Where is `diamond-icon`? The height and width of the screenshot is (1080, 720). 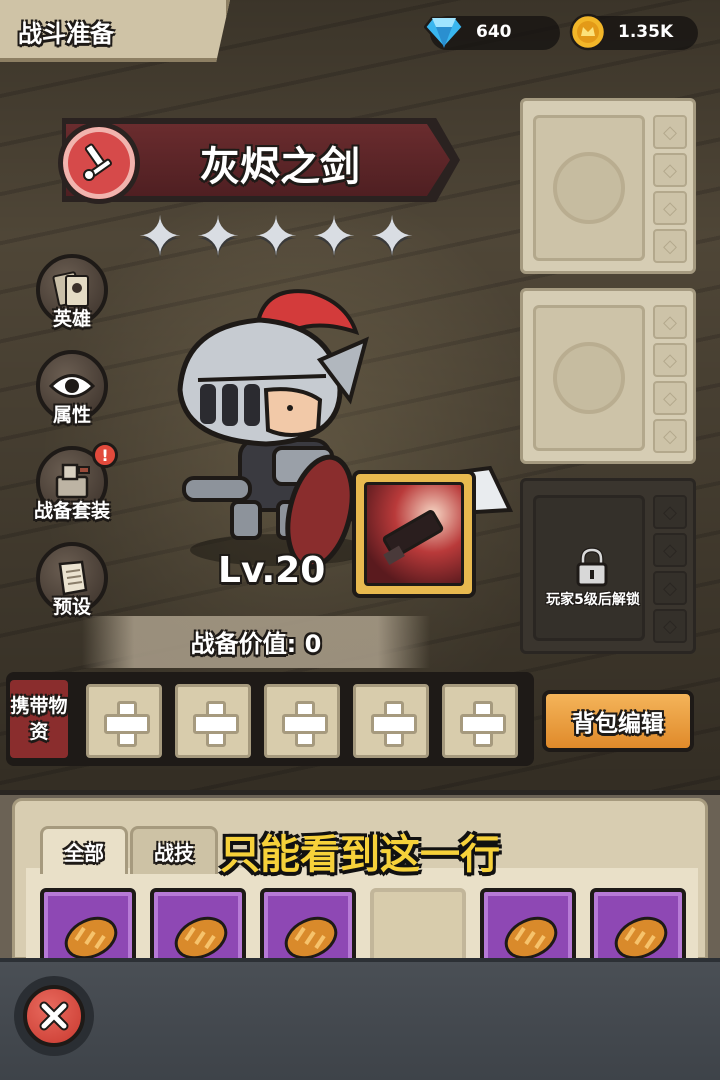 diamond-icon is located at coordinates (444, 32).